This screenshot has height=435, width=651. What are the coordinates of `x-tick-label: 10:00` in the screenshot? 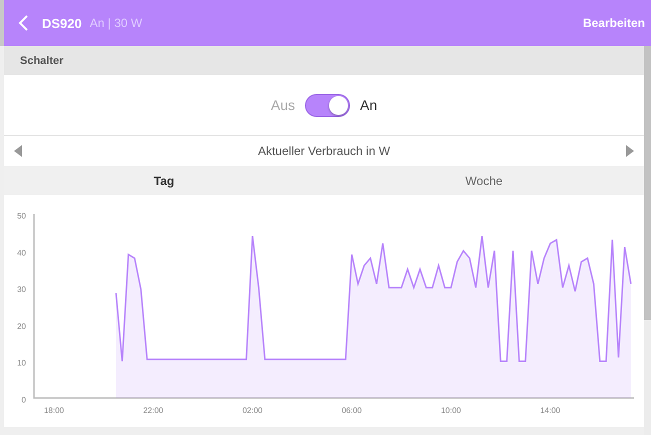 It's located at (451, 410).